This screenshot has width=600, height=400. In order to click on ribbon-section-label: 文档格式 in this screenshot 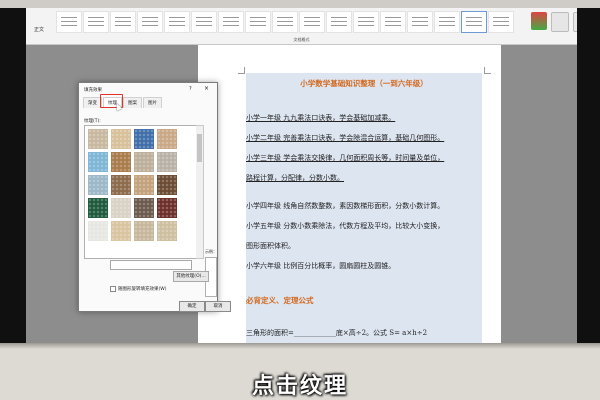, I will do `click(301, 39)`.